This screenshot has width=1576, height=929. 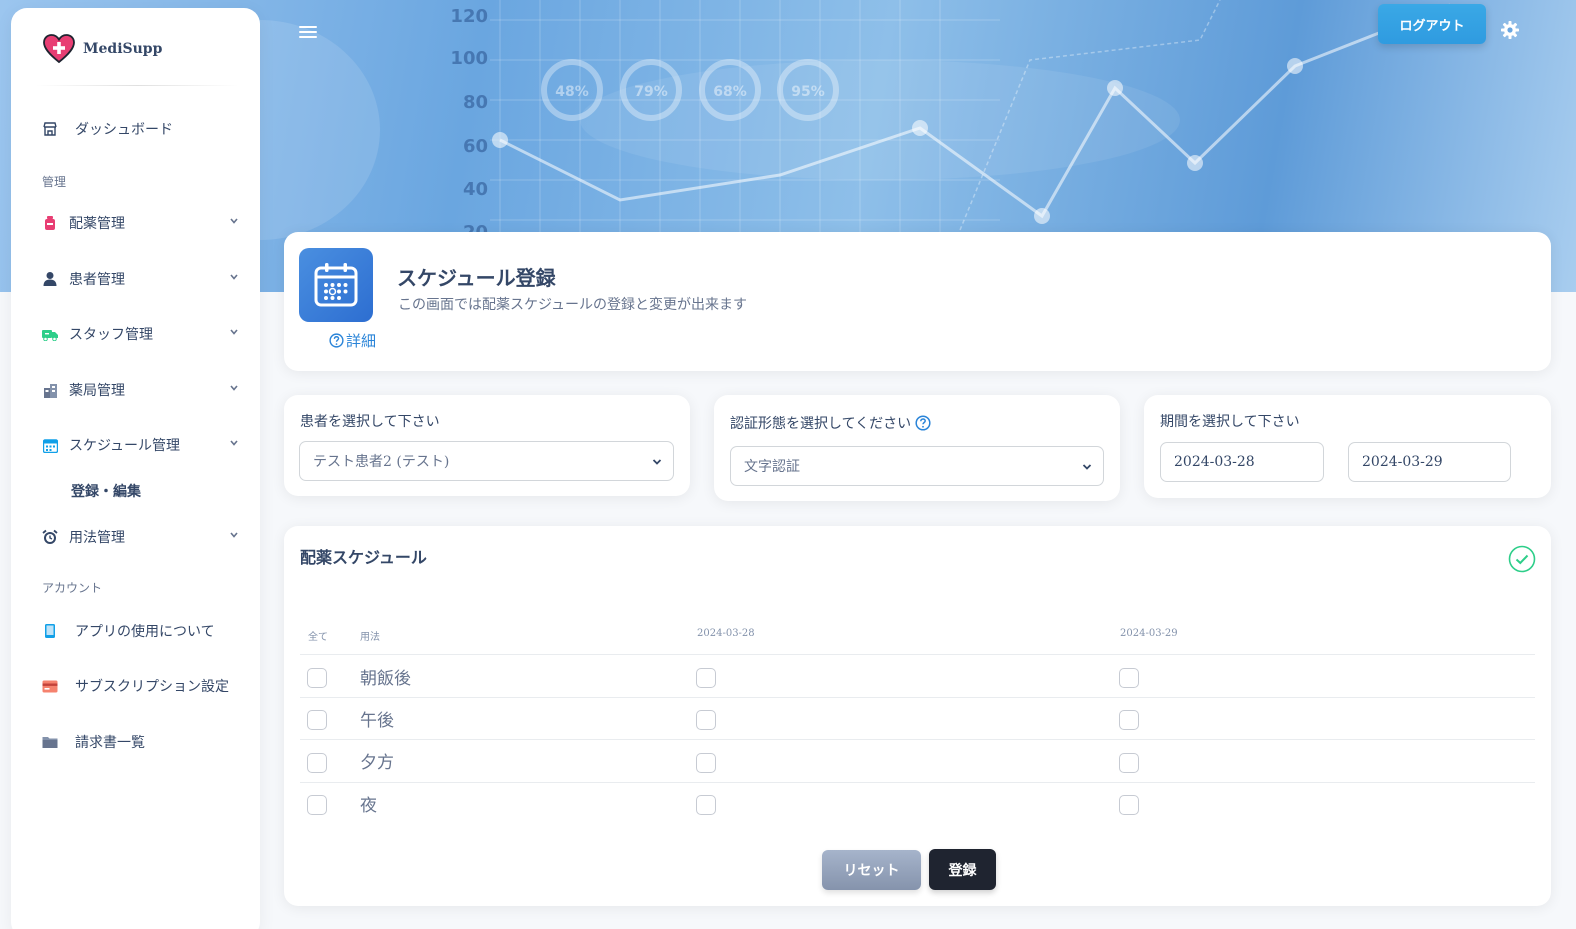 What do you see at coordinates (50, 279) in the screenshot?
I see `user-icon` at bounding box center [50, 279].